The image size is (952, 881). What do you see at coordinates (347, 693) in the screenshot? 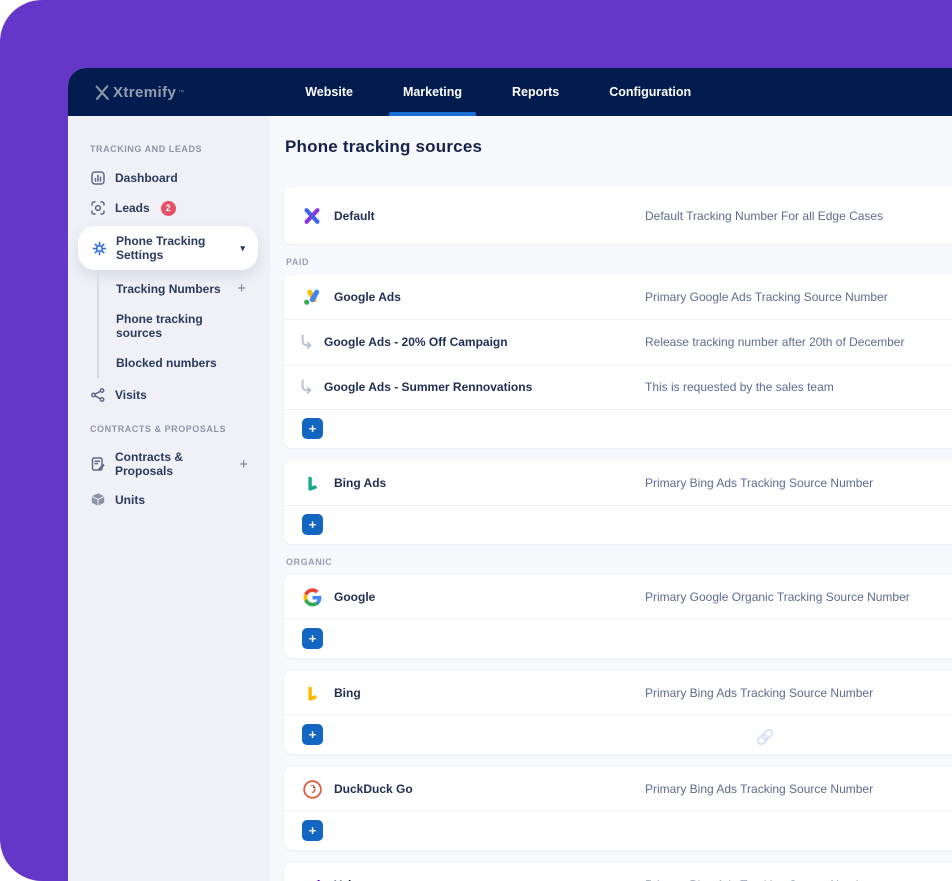
I see `source-name: Bing` at bounding box center [347, 693].